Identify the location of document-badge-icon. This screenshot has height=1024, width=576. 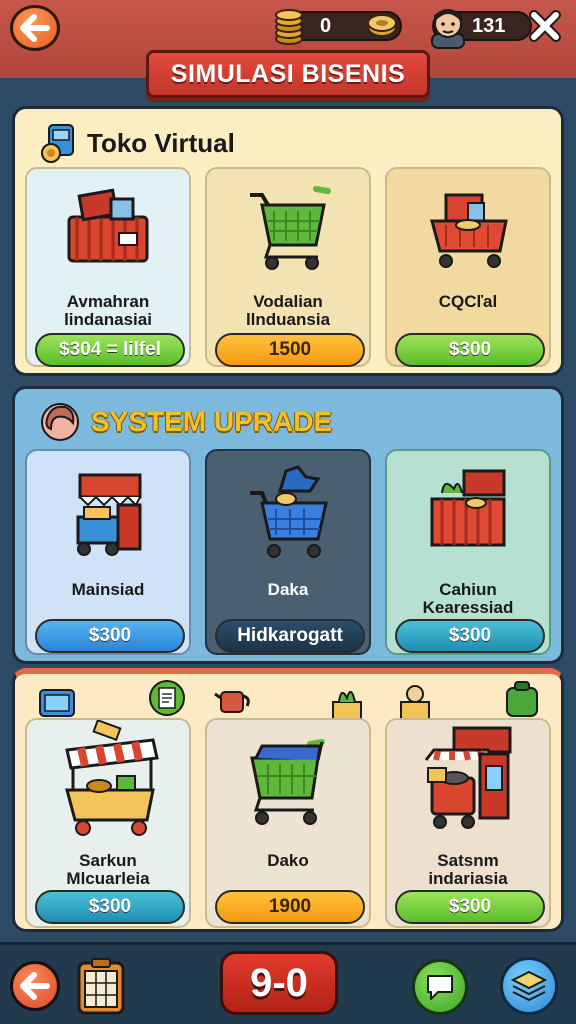
(167, 698).